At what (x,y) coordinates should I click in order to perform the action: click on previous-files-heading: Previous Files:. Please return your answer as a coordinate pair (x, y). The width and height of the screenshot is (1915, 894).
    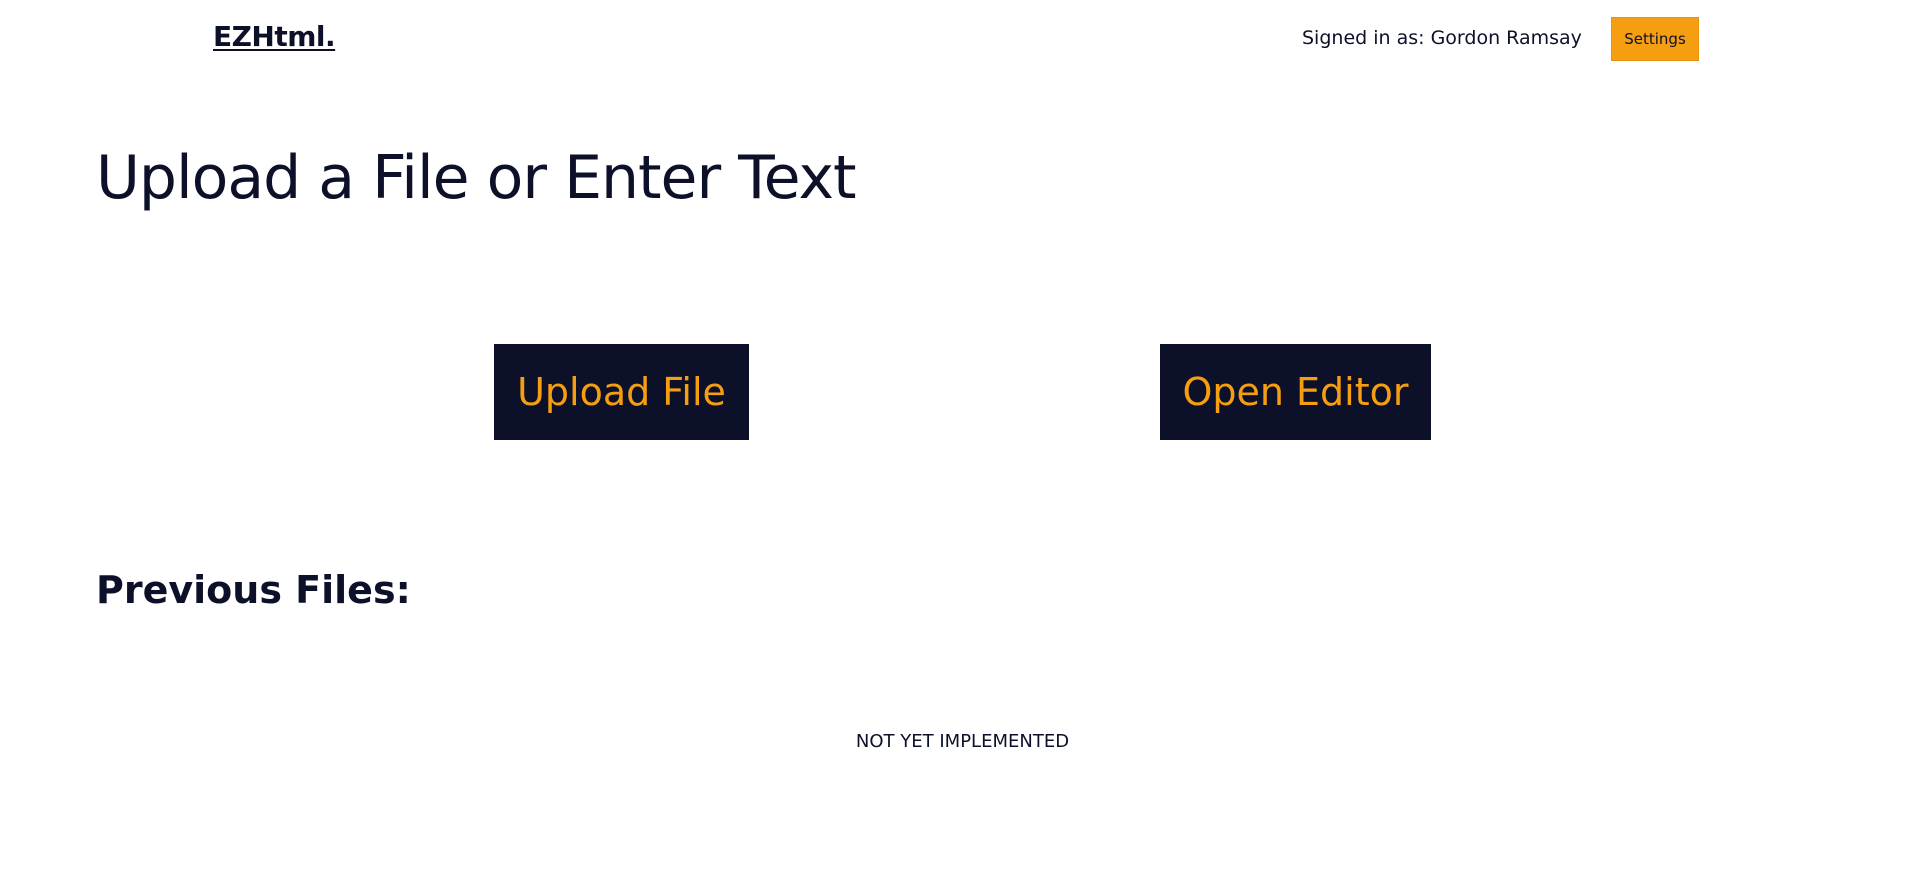
    Looking at the image, I should click on (253, 590).